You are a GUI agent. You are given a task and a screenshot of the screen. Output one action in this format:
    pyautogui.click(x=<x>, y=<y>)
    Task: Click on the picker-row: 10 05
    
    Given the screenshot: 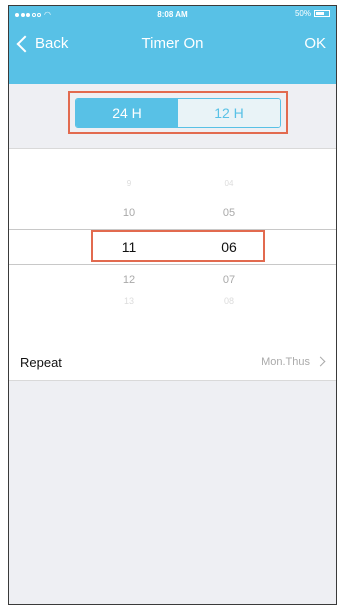 What is the action you would take?
    pyautogui.click(x=172, y=217)
    